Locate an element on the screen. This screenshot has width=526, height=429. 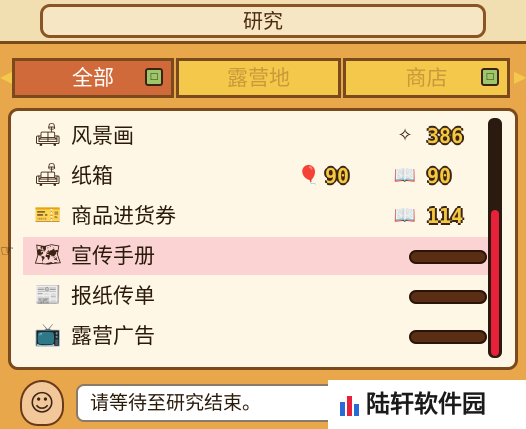
watermark: 陆轩软件园 is located at coordinates (427, 404).